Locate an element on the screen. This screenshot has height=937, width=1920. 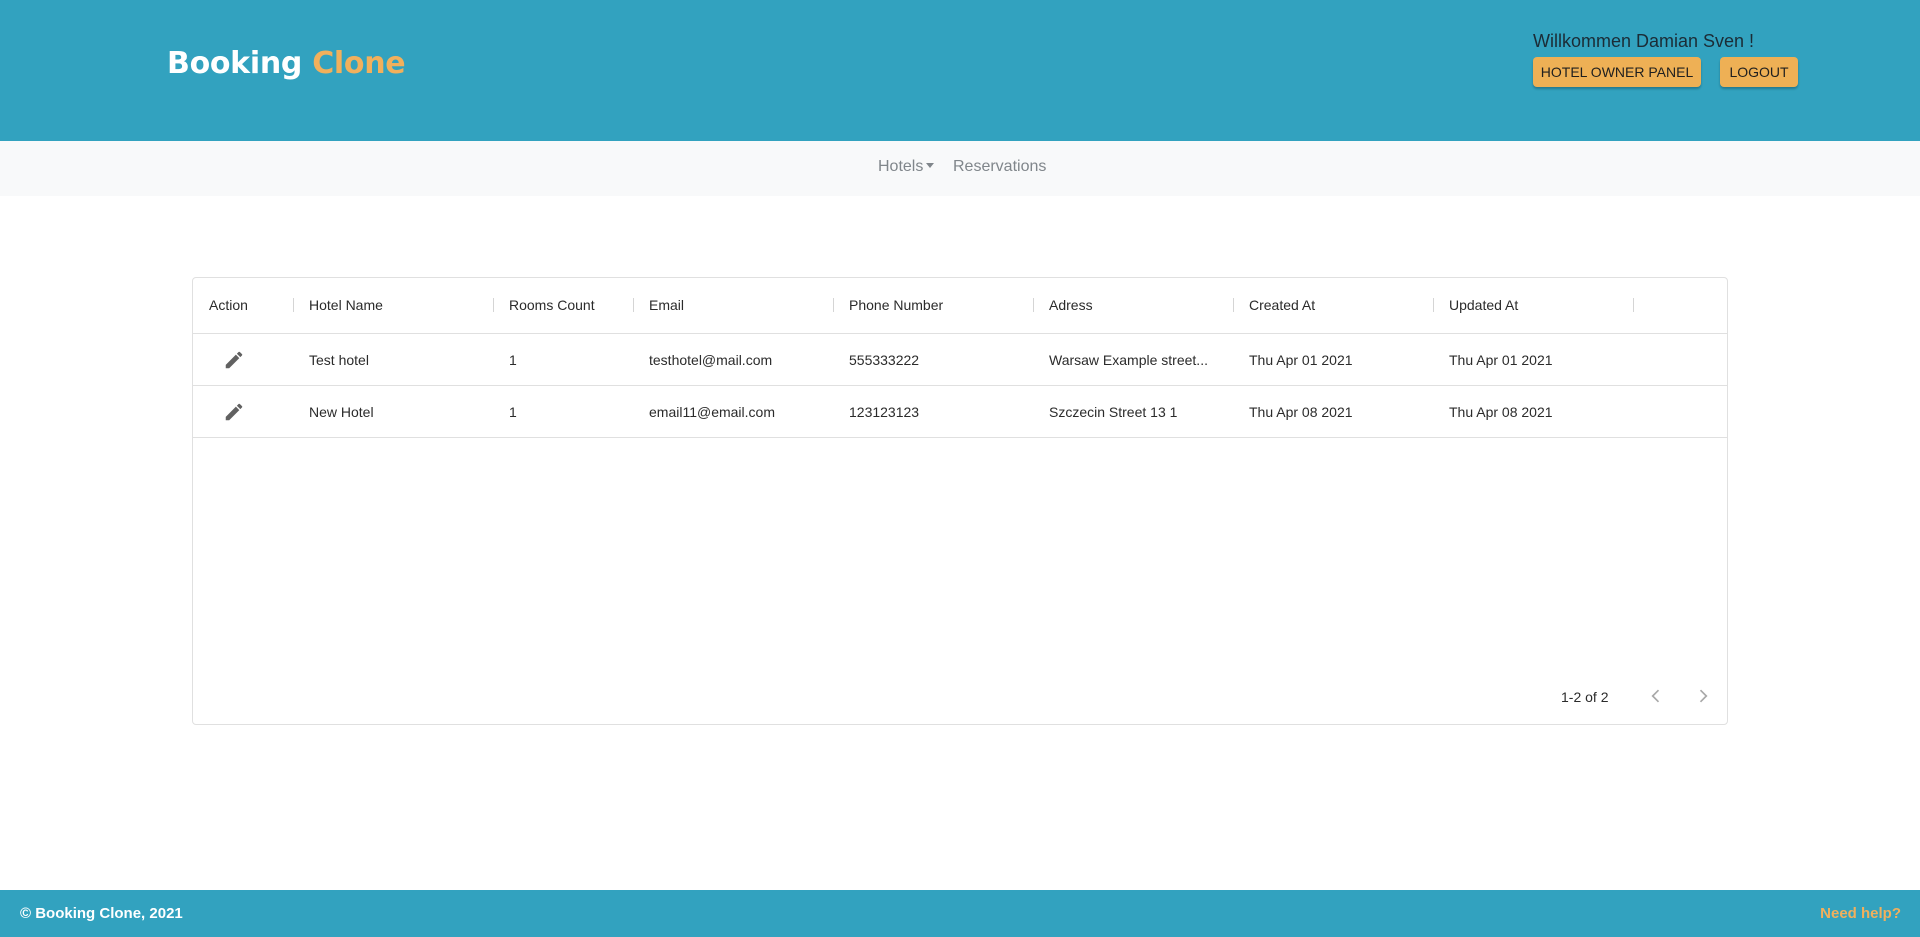
nav-hotels-dropdown: Hotels is located at coordinates (906, 167).